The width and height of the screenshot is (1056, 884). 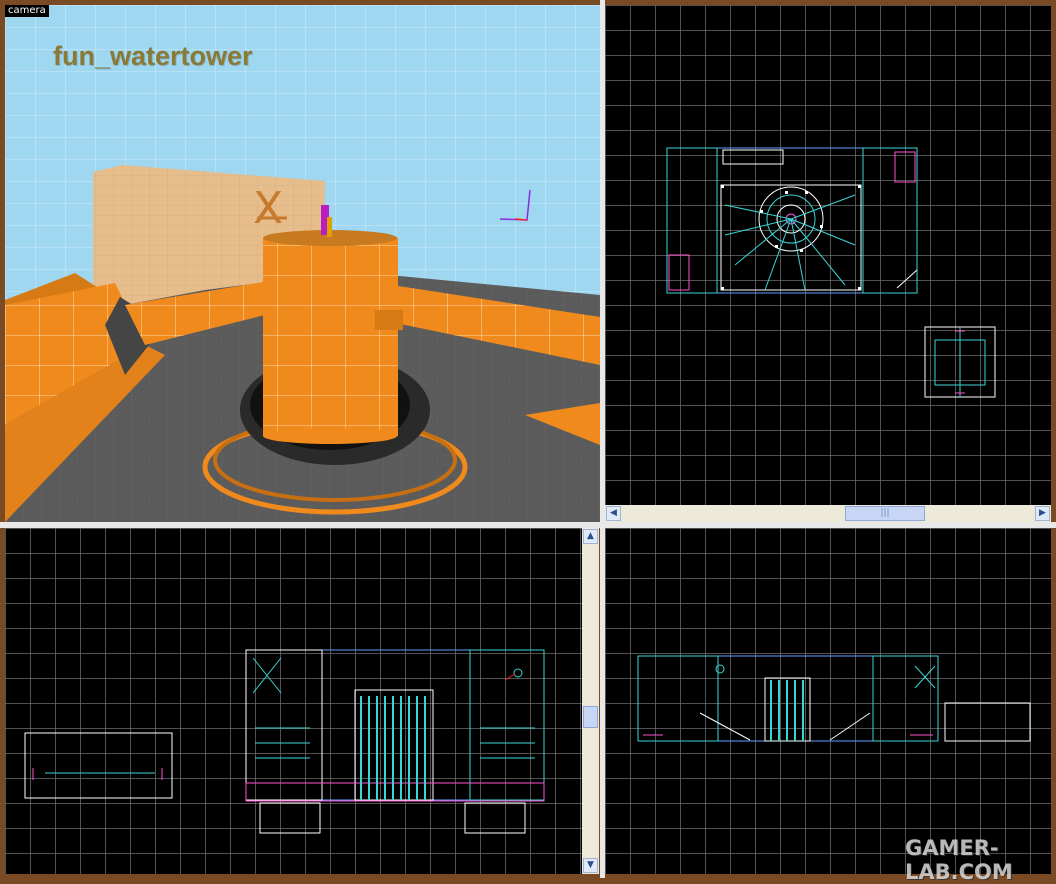 What do you see at coordinates (828, 513) in the screenshot?
I see `top-view-horizontal-scrollbar: ◀ ||| ▶` at bounding box center [828, 513].